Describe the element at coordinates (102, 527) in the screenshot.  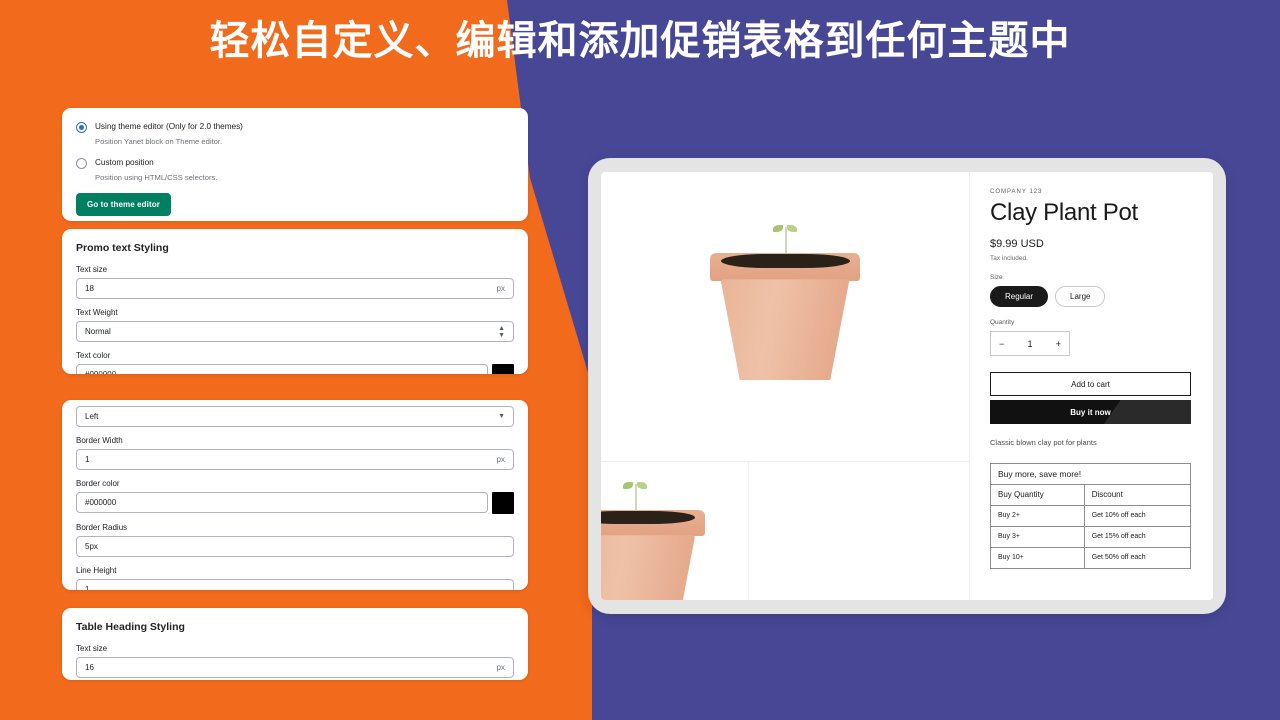
I see `label-border-radius: Border Radius` at that location.